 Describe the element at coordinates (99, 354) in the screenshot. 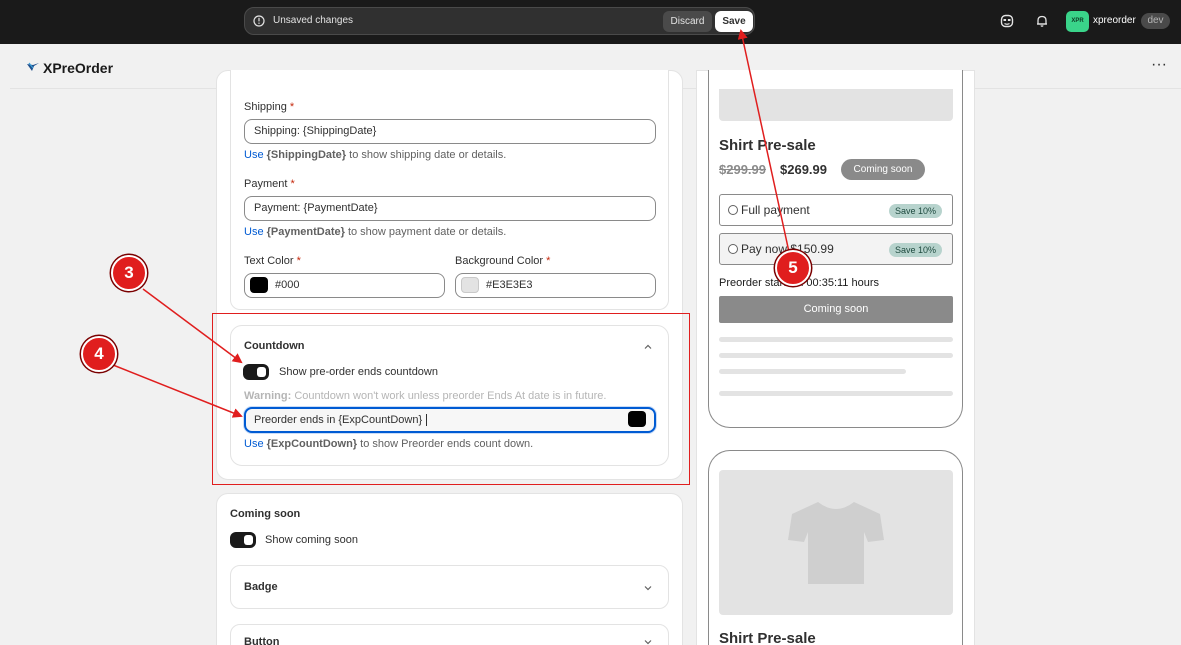

I see `annotation-badge-4: 4` at that location.